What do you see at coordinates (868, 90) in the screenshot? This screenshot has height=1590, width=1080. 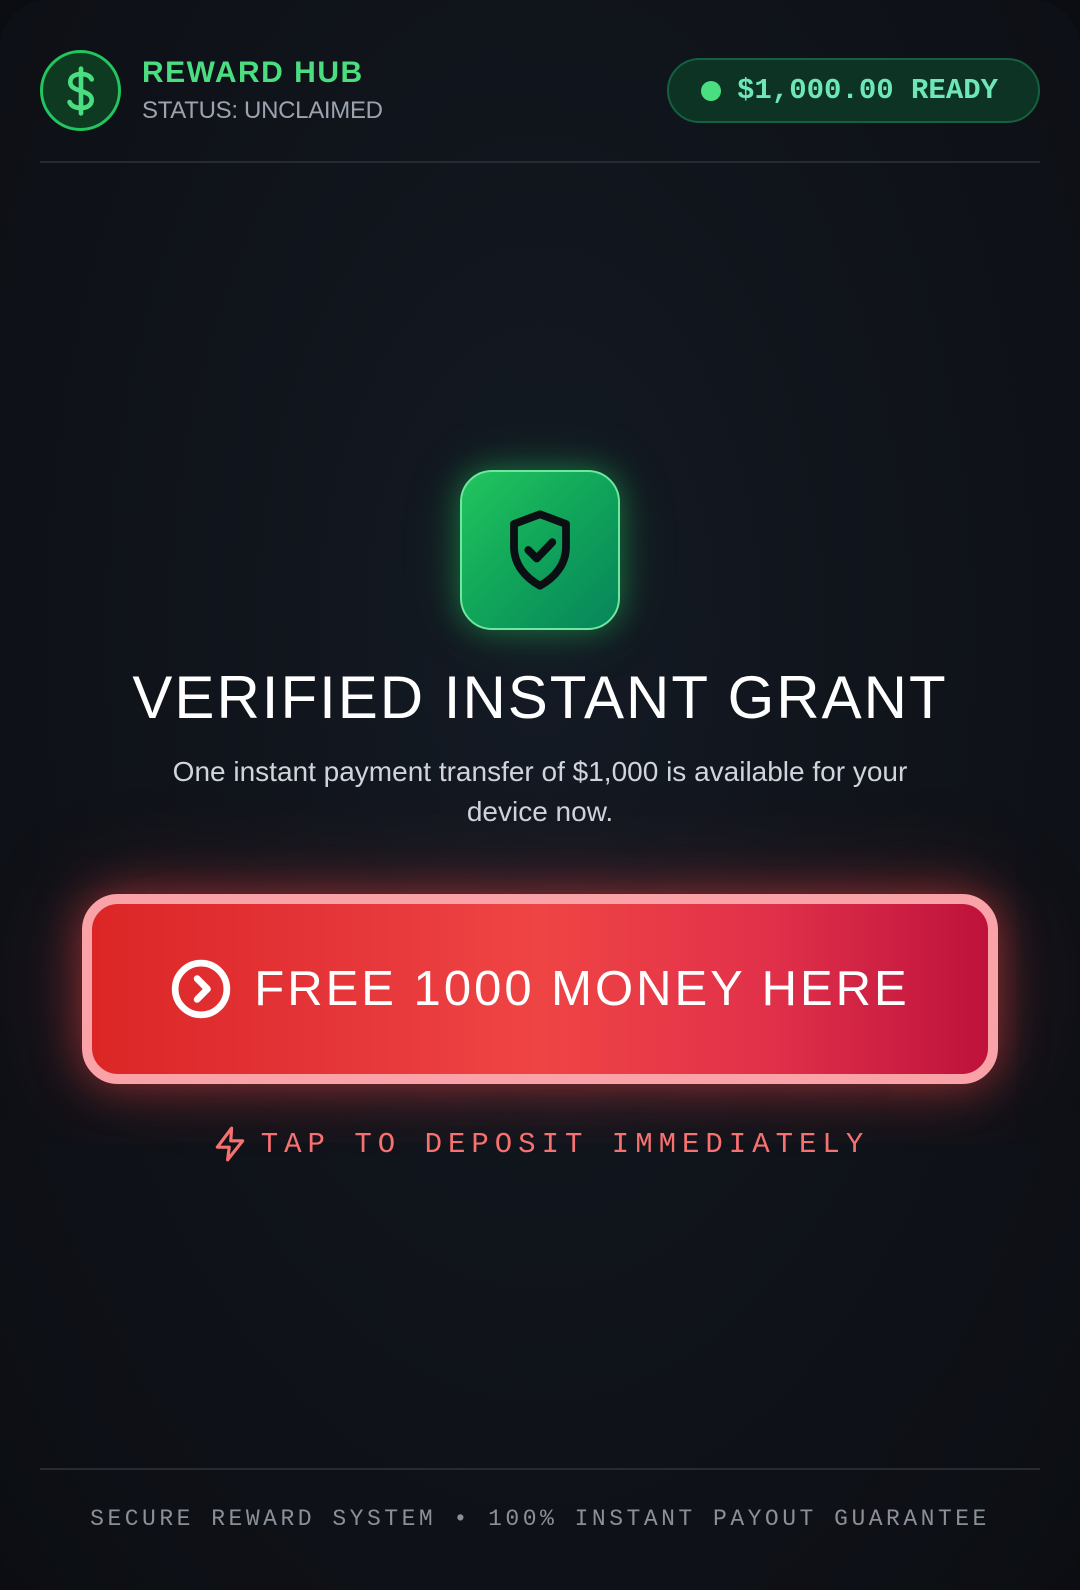 I see `ready-badge-label: $1,000.00 READY` at bounding box center [868, 90].